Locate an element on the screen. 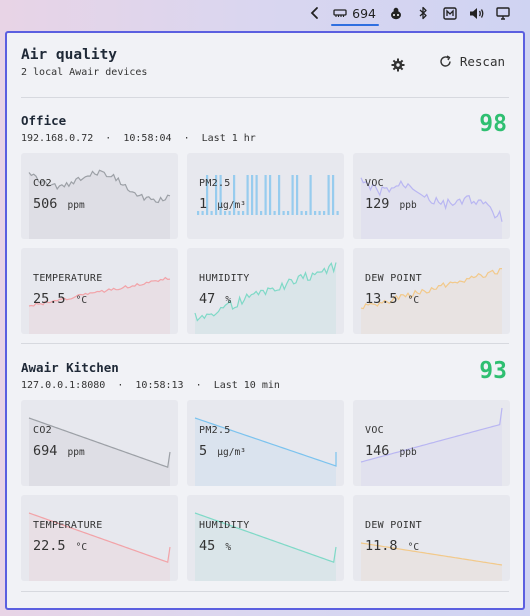 Image resolution: width=530 pixels, height=616 pixels. metric-number: 22.5 is located at coordinates (49, 546).